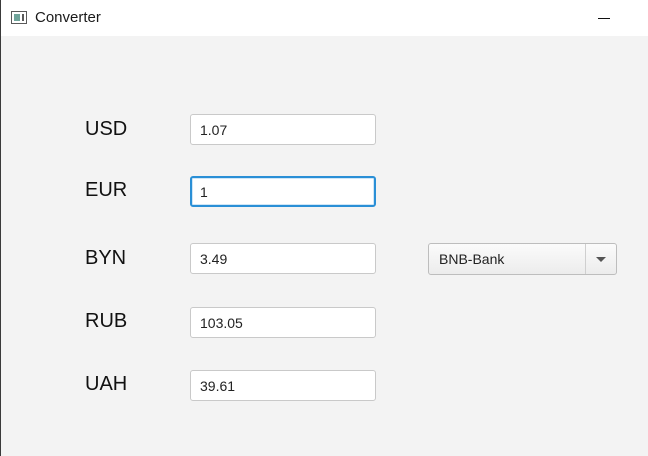  What do you see at coordinates (283, 258) in the screenshot?
I see `byn-input` at bounding box center [283, 258].